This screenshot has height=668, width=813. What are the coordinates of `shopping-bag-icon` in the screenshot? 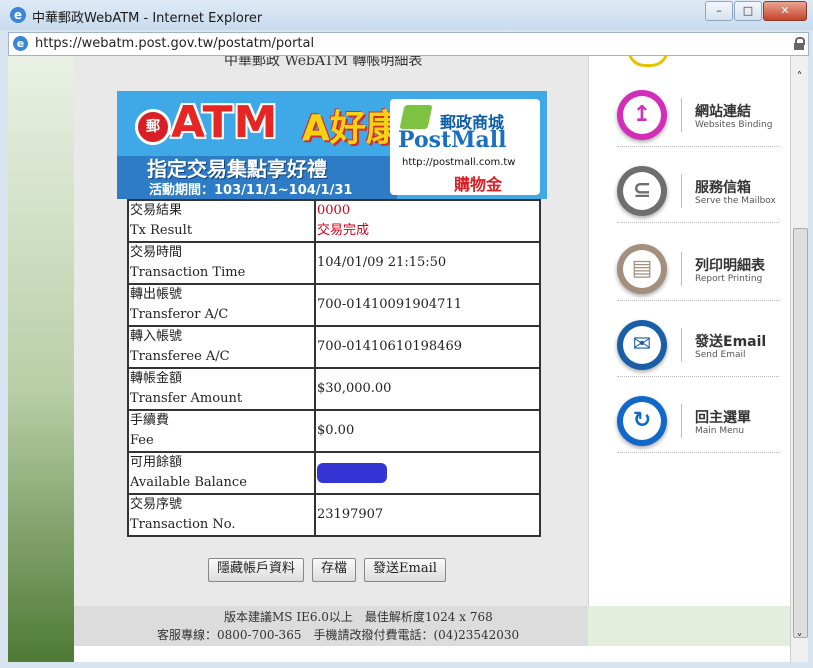 It's located at (416, 117).